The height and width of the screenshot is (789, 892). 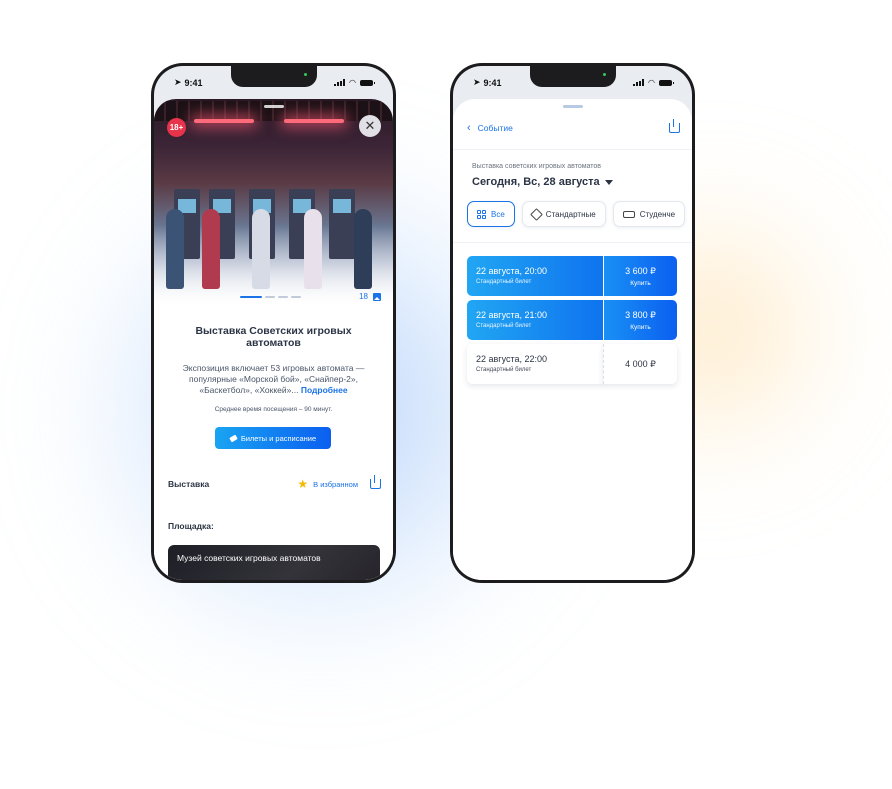 What do you see at coordinates (536, 214) in the screenshot?
I see `tag-icon` at bounding box center [536, 214].